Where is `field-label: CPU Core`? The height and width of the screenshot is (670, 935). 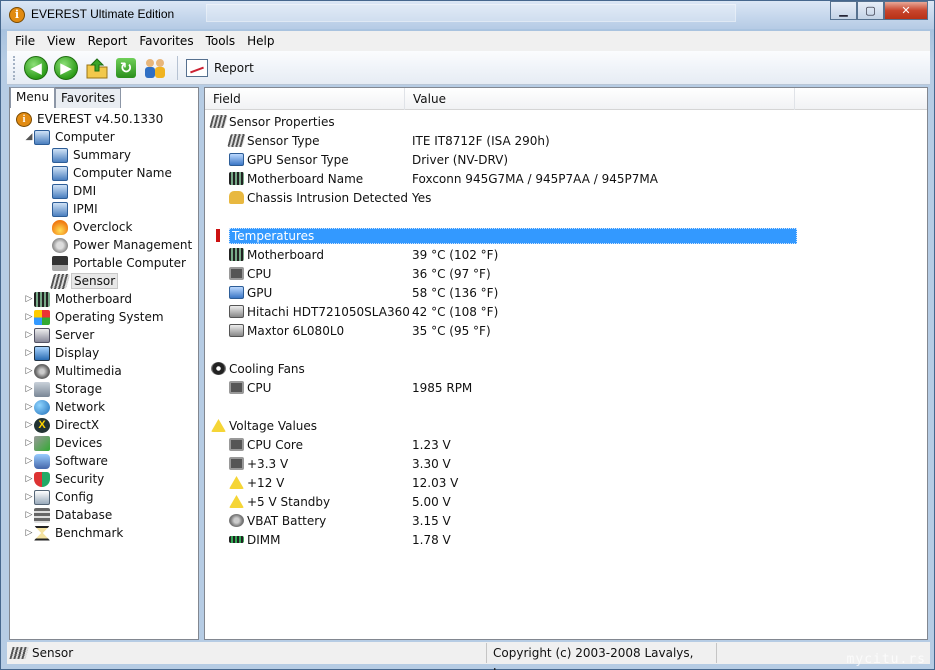 field-label: CPU Core is located at coordinates (275, 444).